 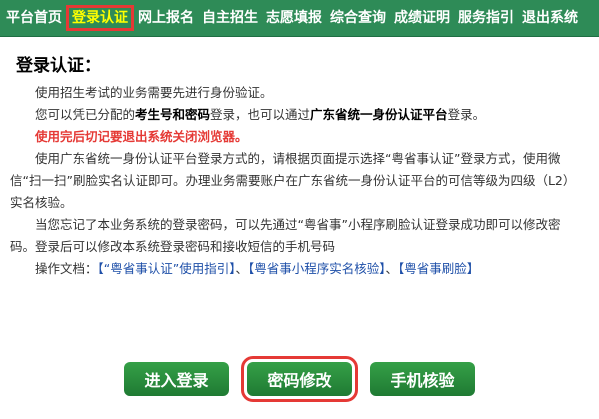 I want to click on nav-item-logout: 退出系统, so click(x=550, y=18).